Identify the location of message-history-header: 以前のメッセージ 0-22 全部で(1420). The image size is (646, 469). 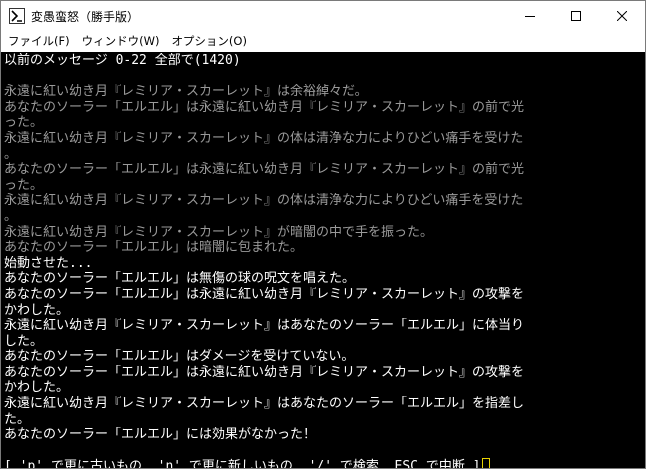
(122, 60).